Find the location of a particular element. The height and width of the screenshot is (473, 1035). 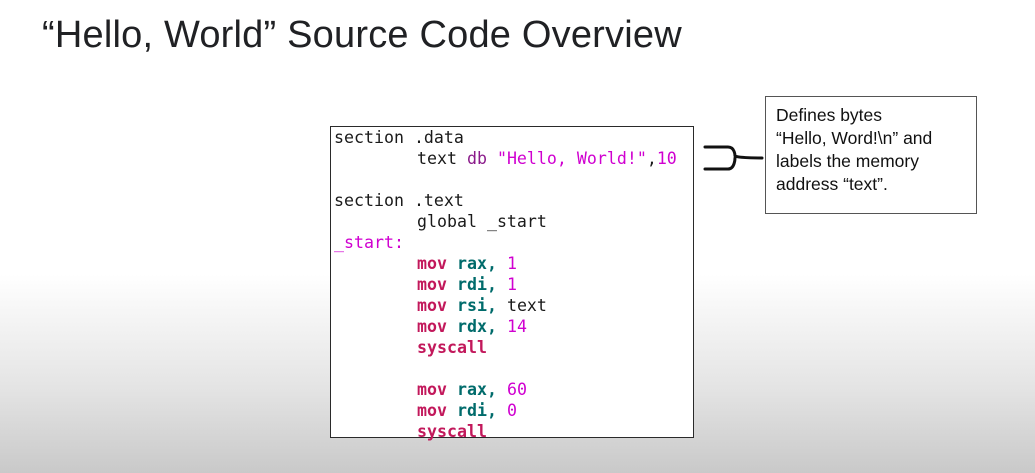

annotation-line-3: labels the memory is located at coordinates (847, 161).